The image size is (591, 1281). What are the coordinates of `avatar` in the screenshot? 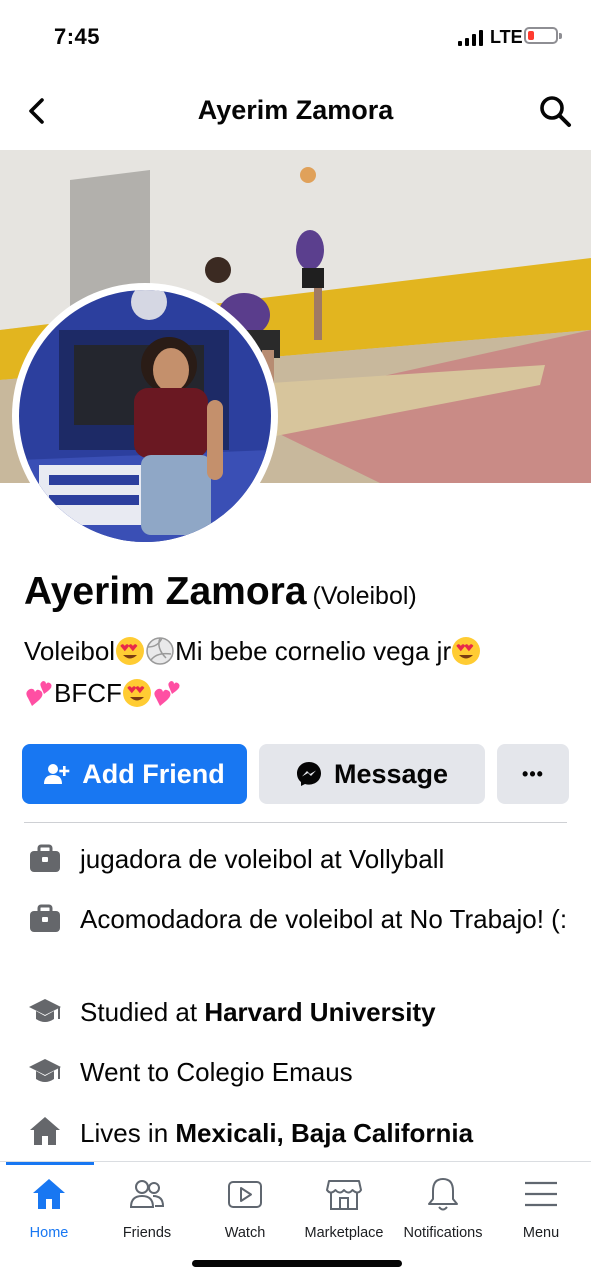 It's located at (145, 416).